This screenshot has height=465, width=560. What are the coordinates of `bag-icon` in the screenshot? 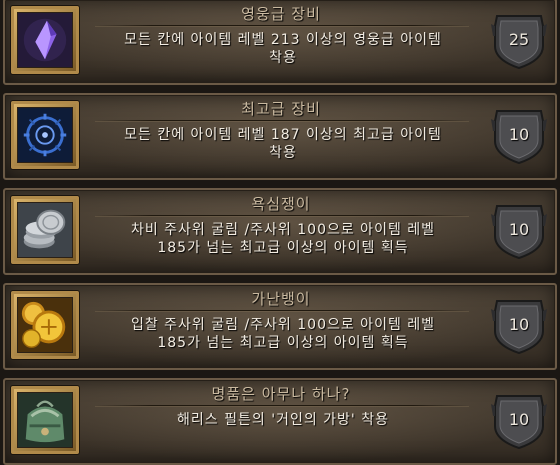 It's located at (45, 420).